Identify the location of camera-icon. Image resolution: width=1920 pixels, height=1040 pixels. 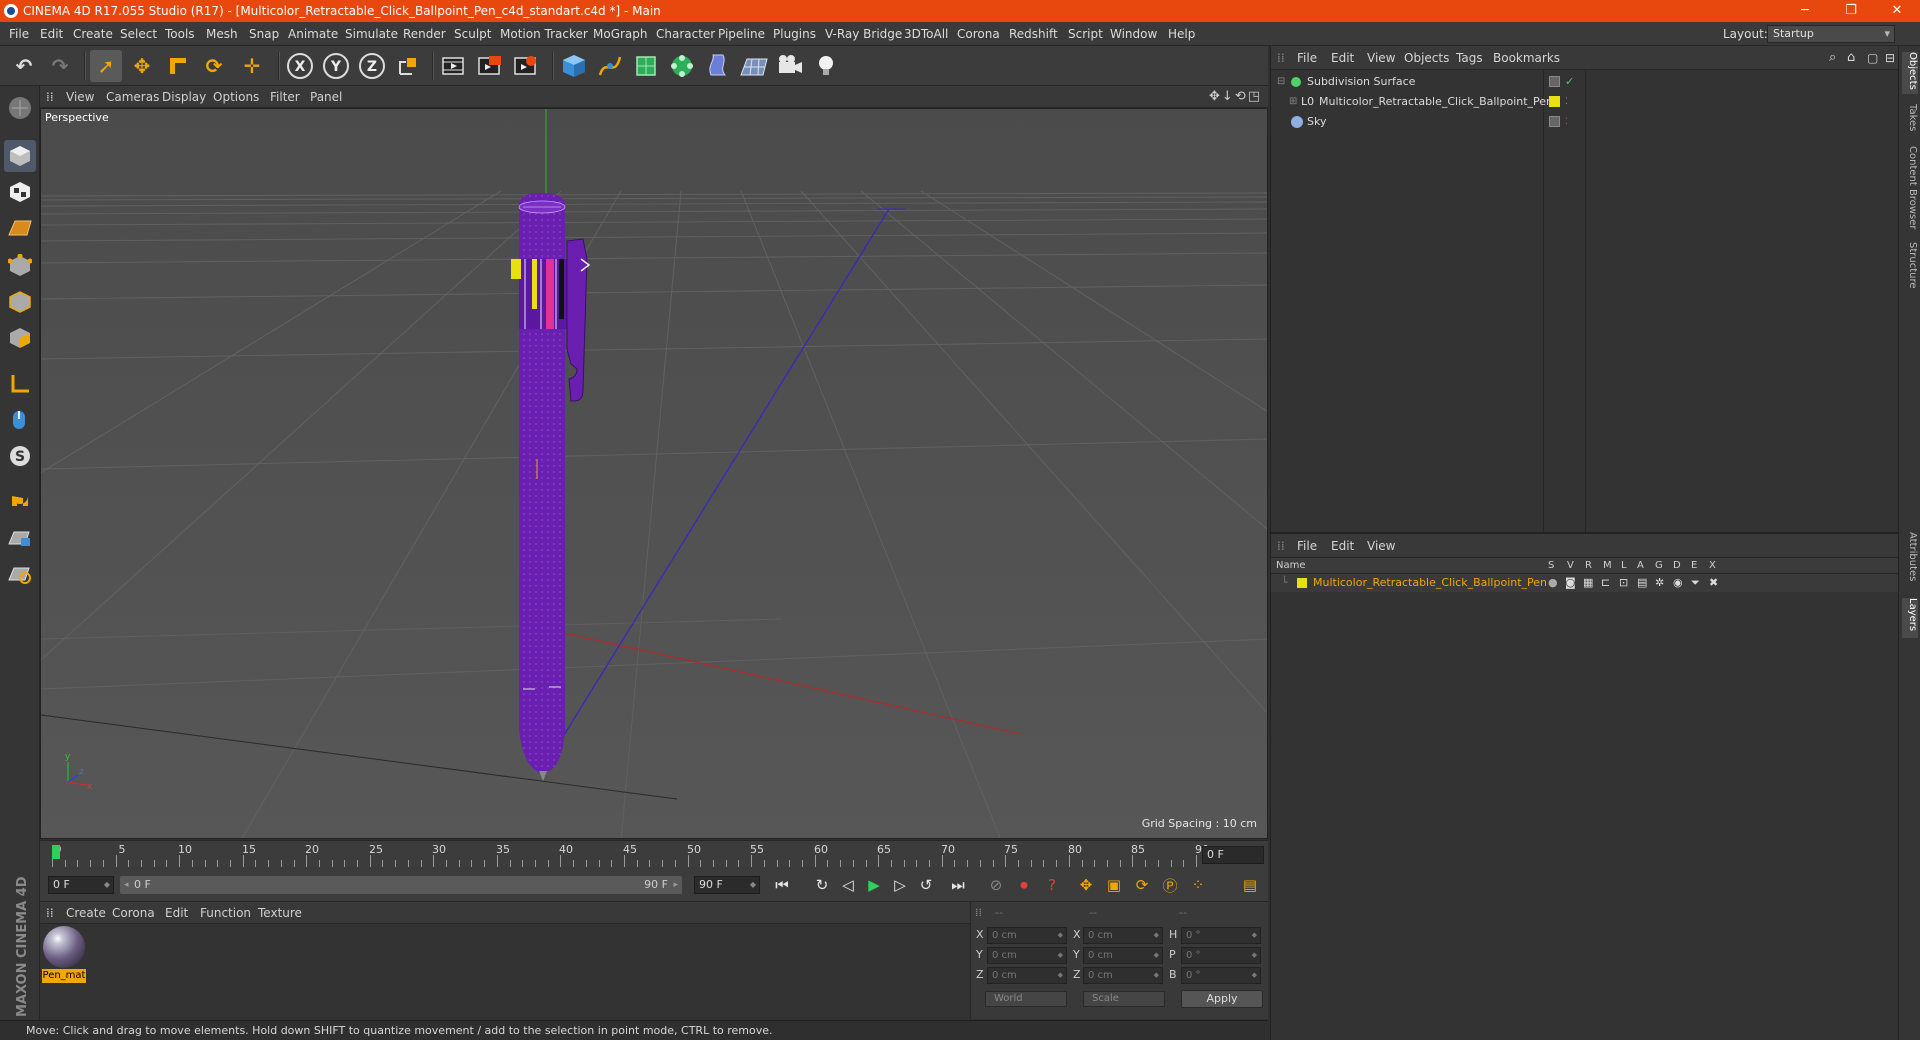
(790, 66).